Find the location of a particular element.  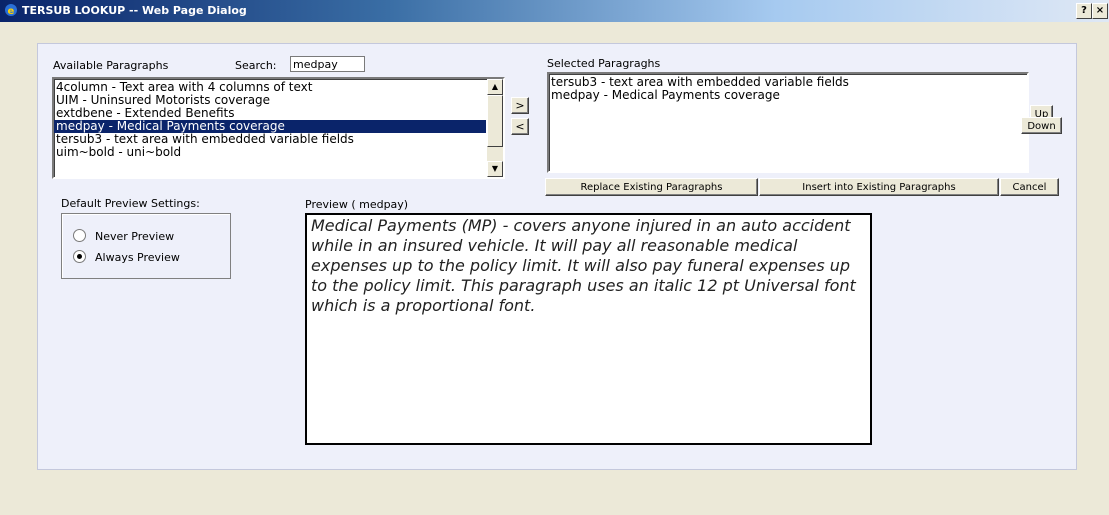

preview-settings-label: Default Preview Settings: is located at coordinates (130, 203).